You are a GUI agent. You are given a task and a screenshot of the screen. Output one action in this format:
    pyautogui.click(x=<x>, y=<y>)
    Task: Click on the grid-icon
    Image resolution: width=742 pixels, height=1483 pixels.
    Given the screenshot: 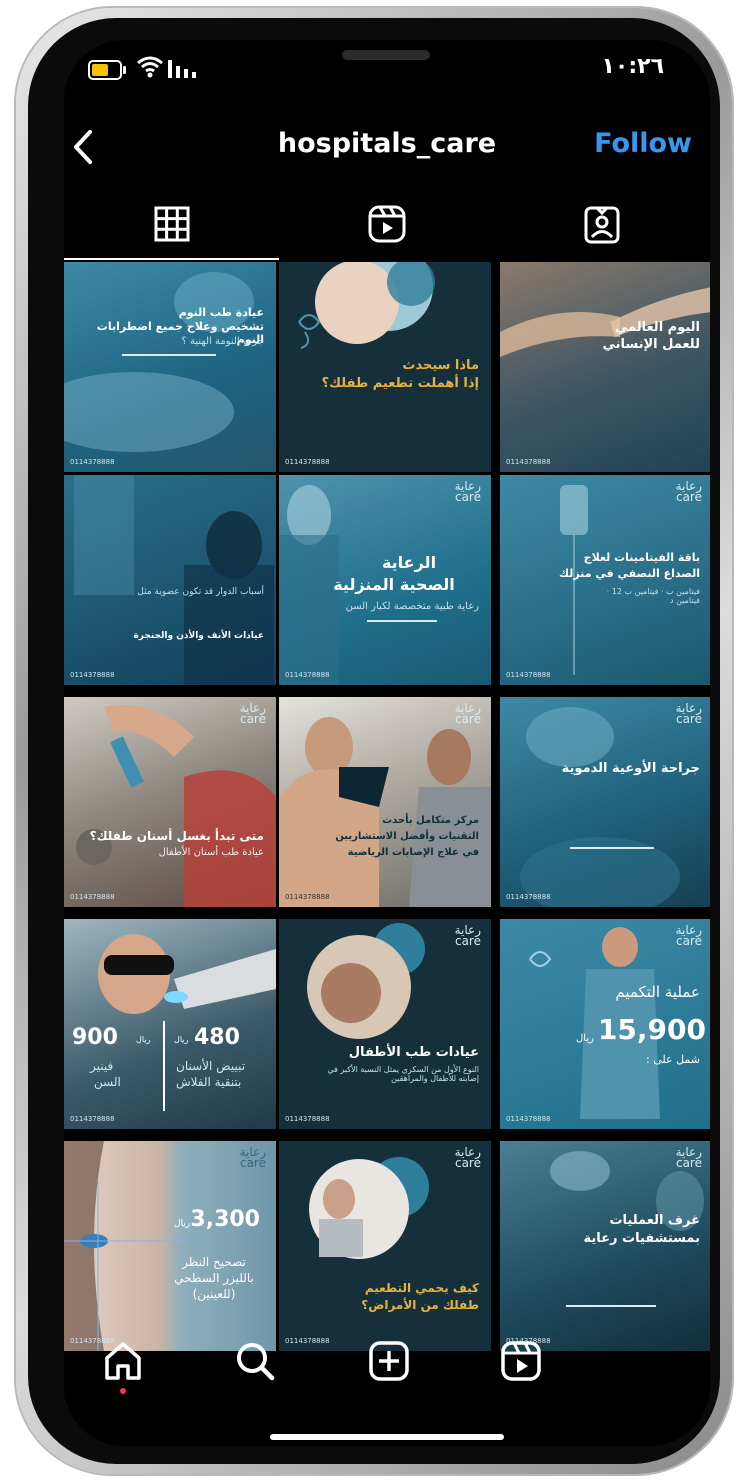 What is the action you would take?
    pyautogui.click(x=171, y=224)
    